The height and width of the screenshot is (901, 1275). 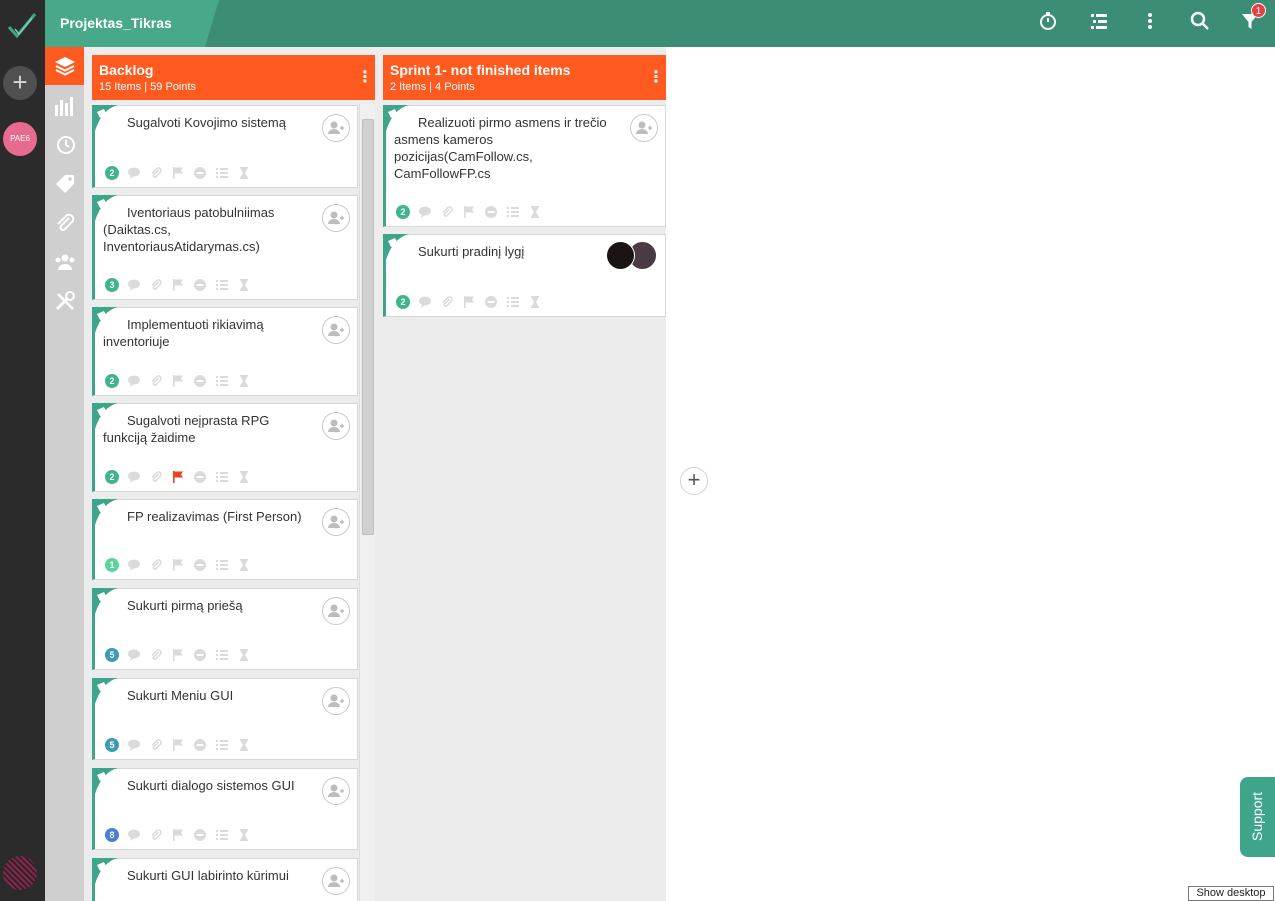 What do you see at coordinates (1252, 19) in the screenshot?
I see `filter-icon: 1` at bounding box center [1252, 19].